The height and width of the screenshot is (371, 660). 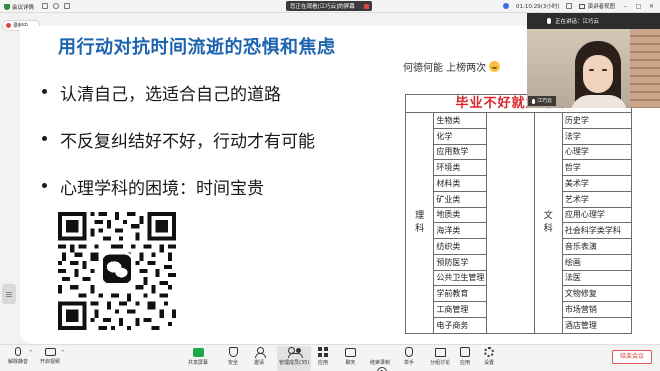 What do you see at coordinates (460, 215) in the screenshot?
I see `science-major-cell: 地质类` at bounding box center [460, 215].